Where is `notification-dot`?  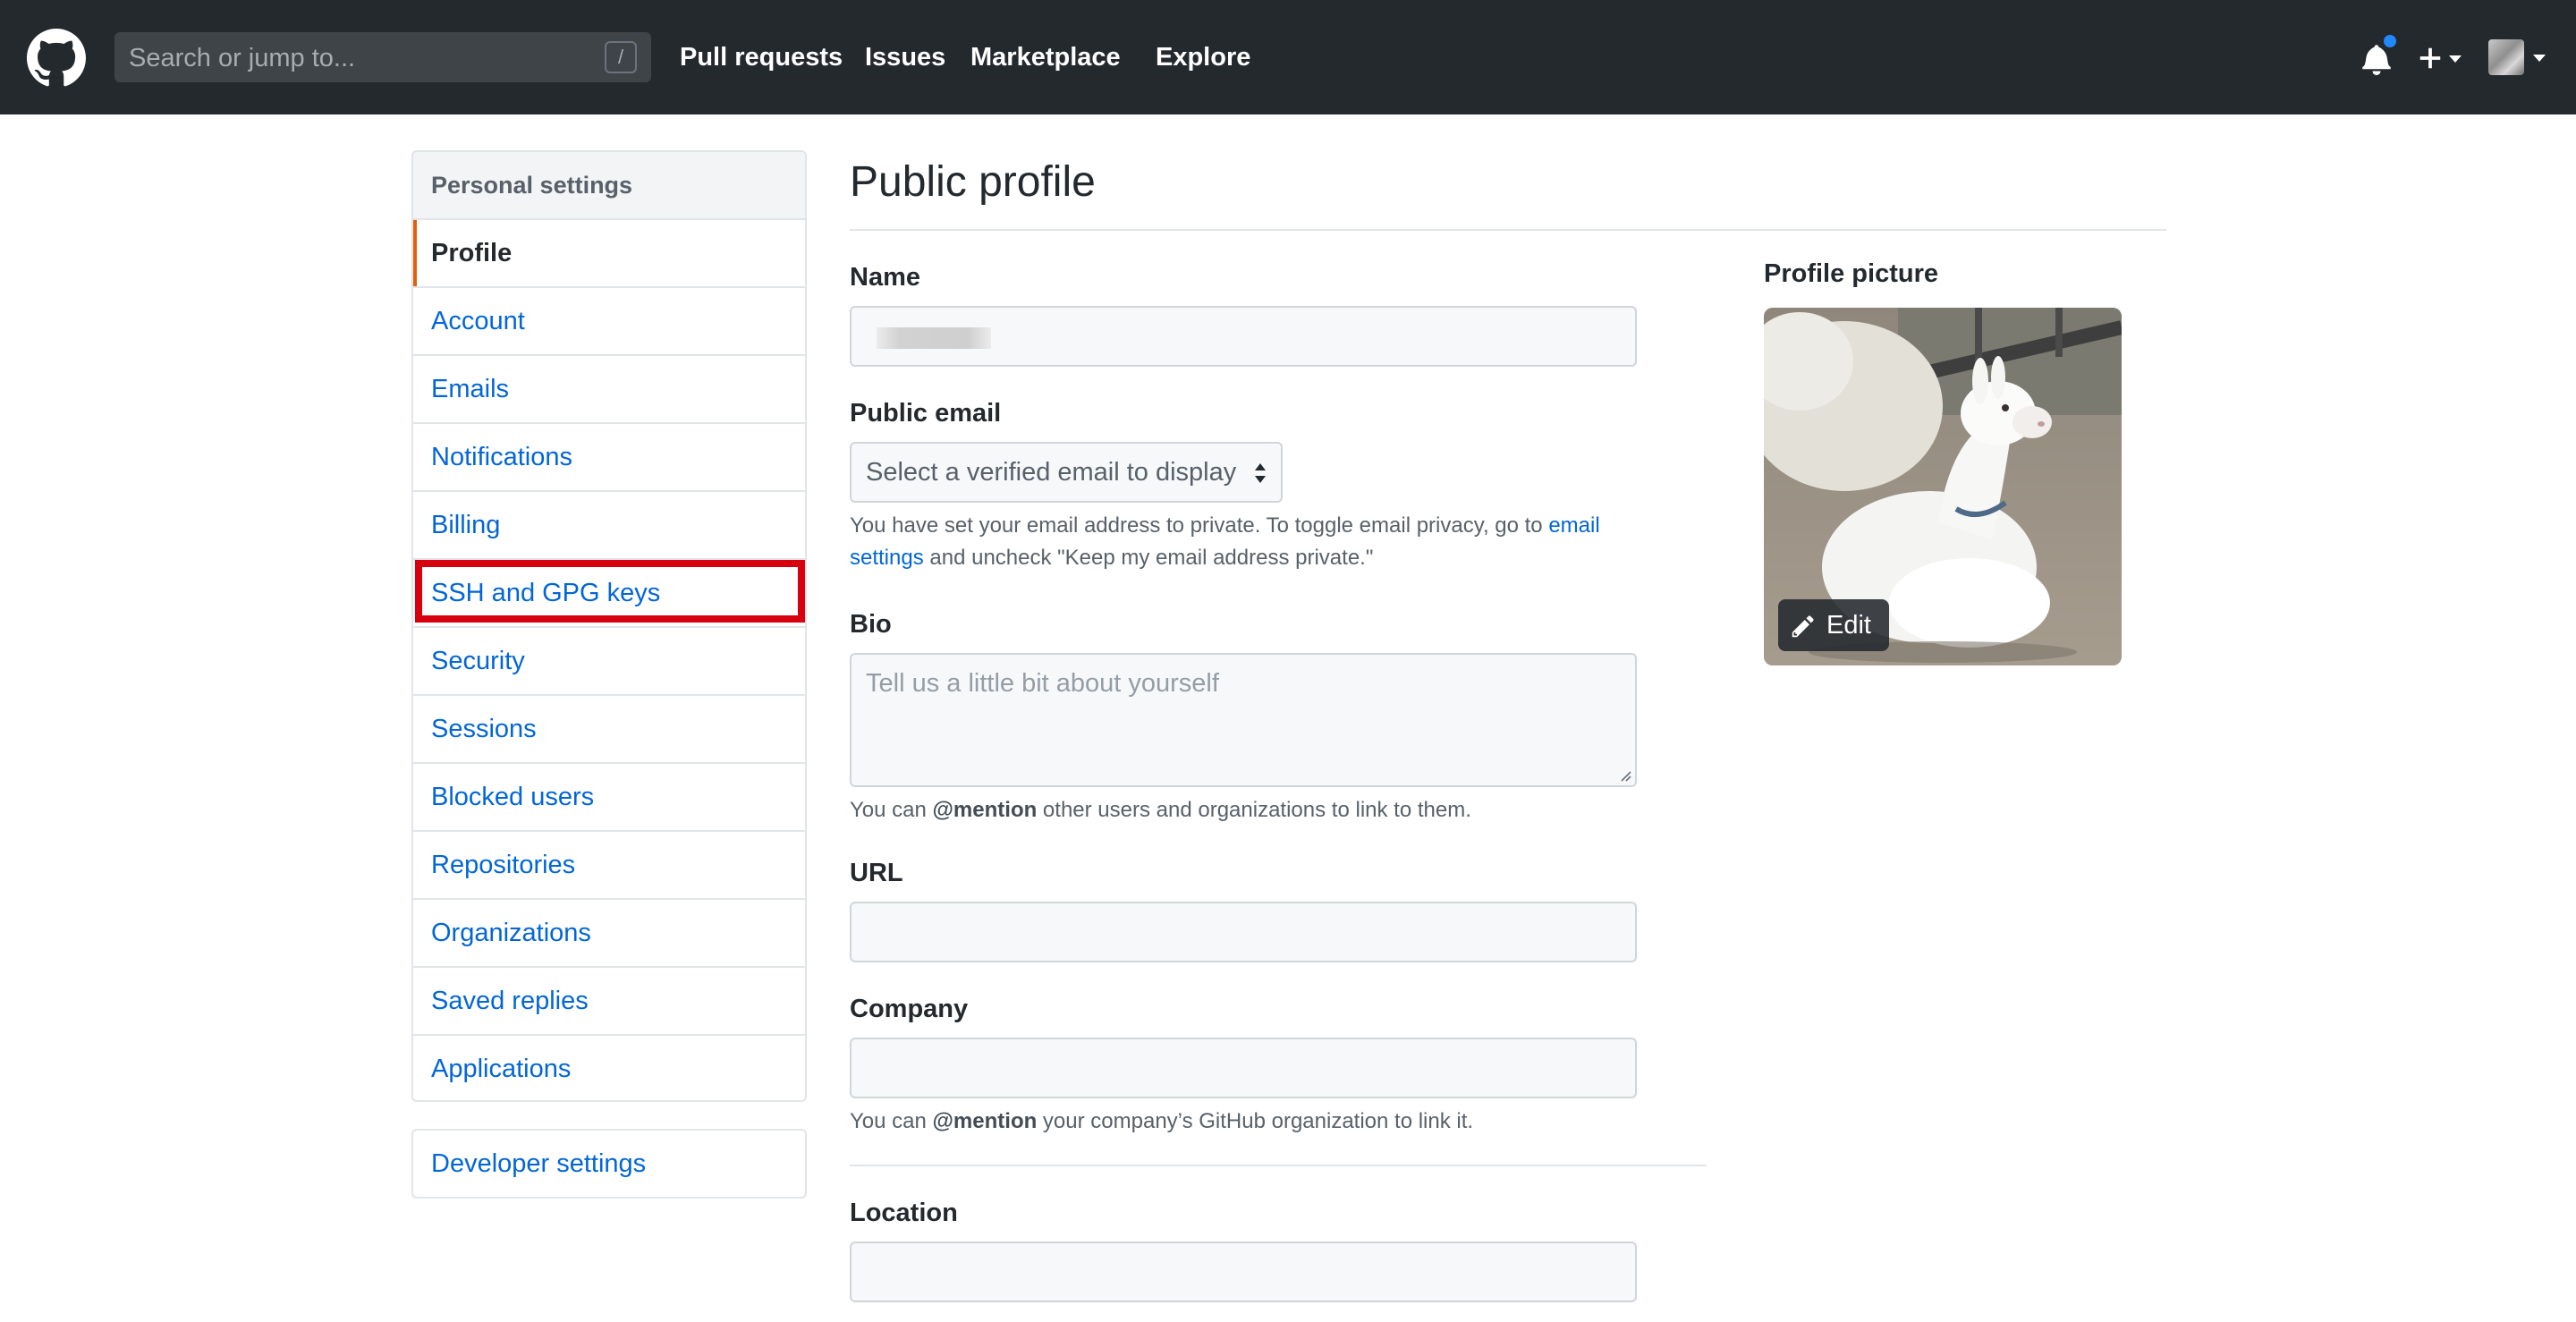 notification-dot is located at coordinates (2390, 41).